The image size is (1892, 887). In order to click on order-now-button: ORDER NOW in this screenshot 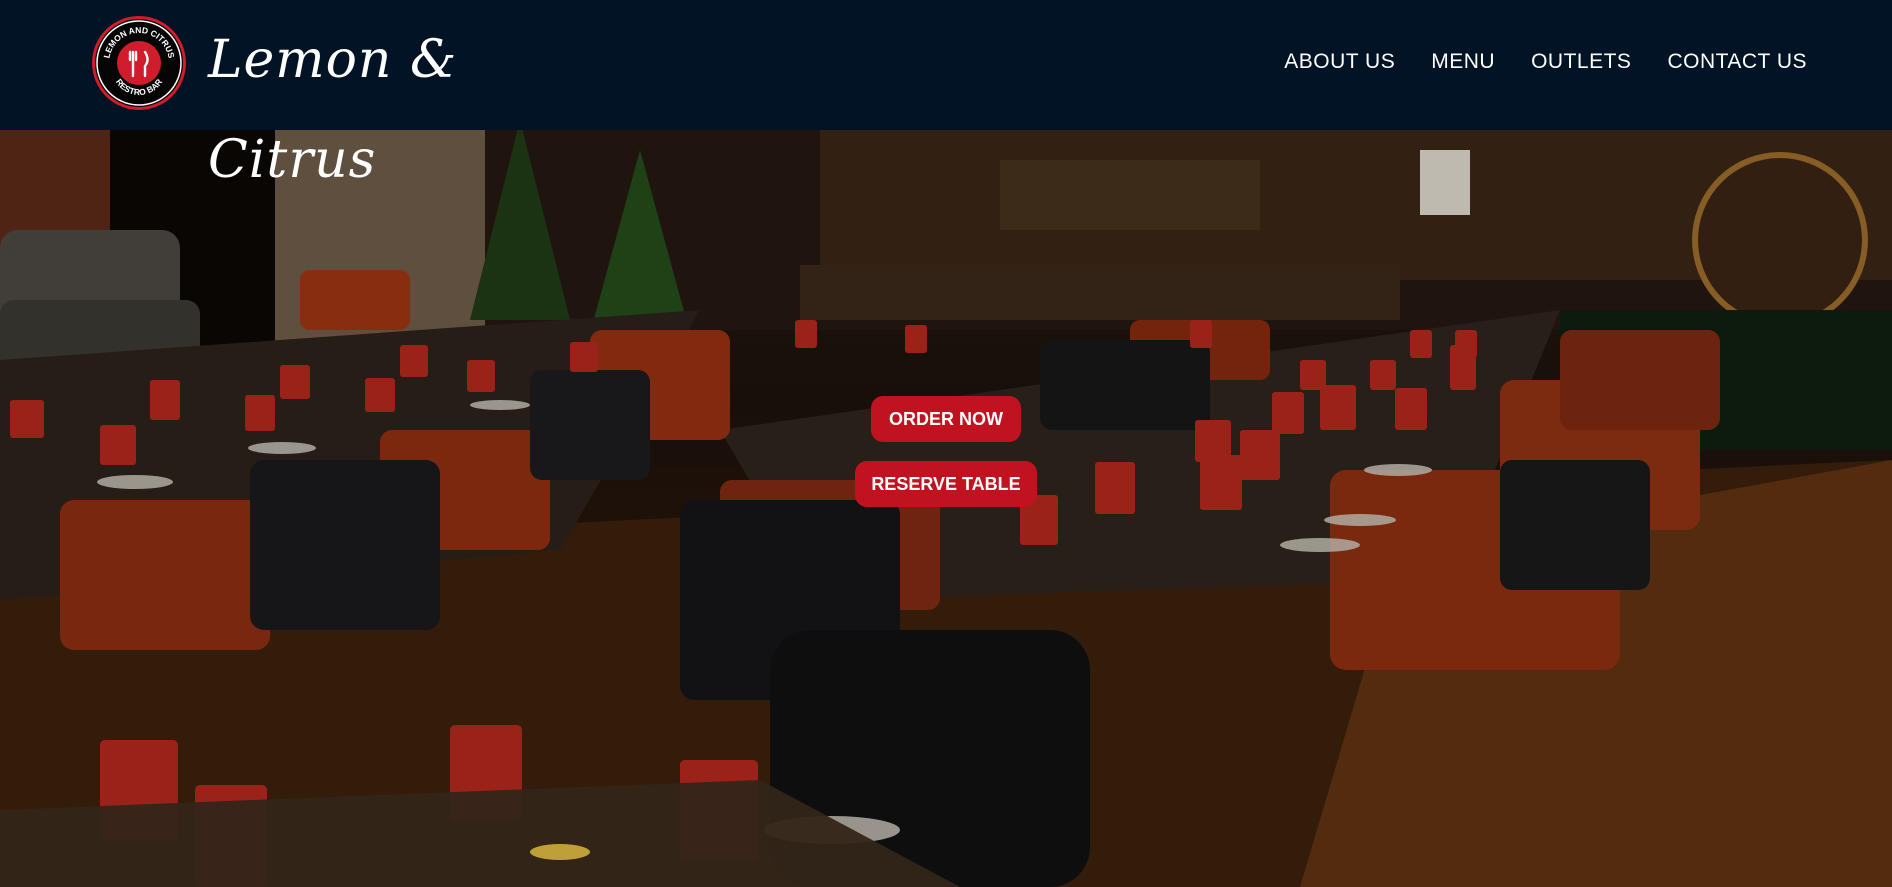, I will do `click(946, 419)`.